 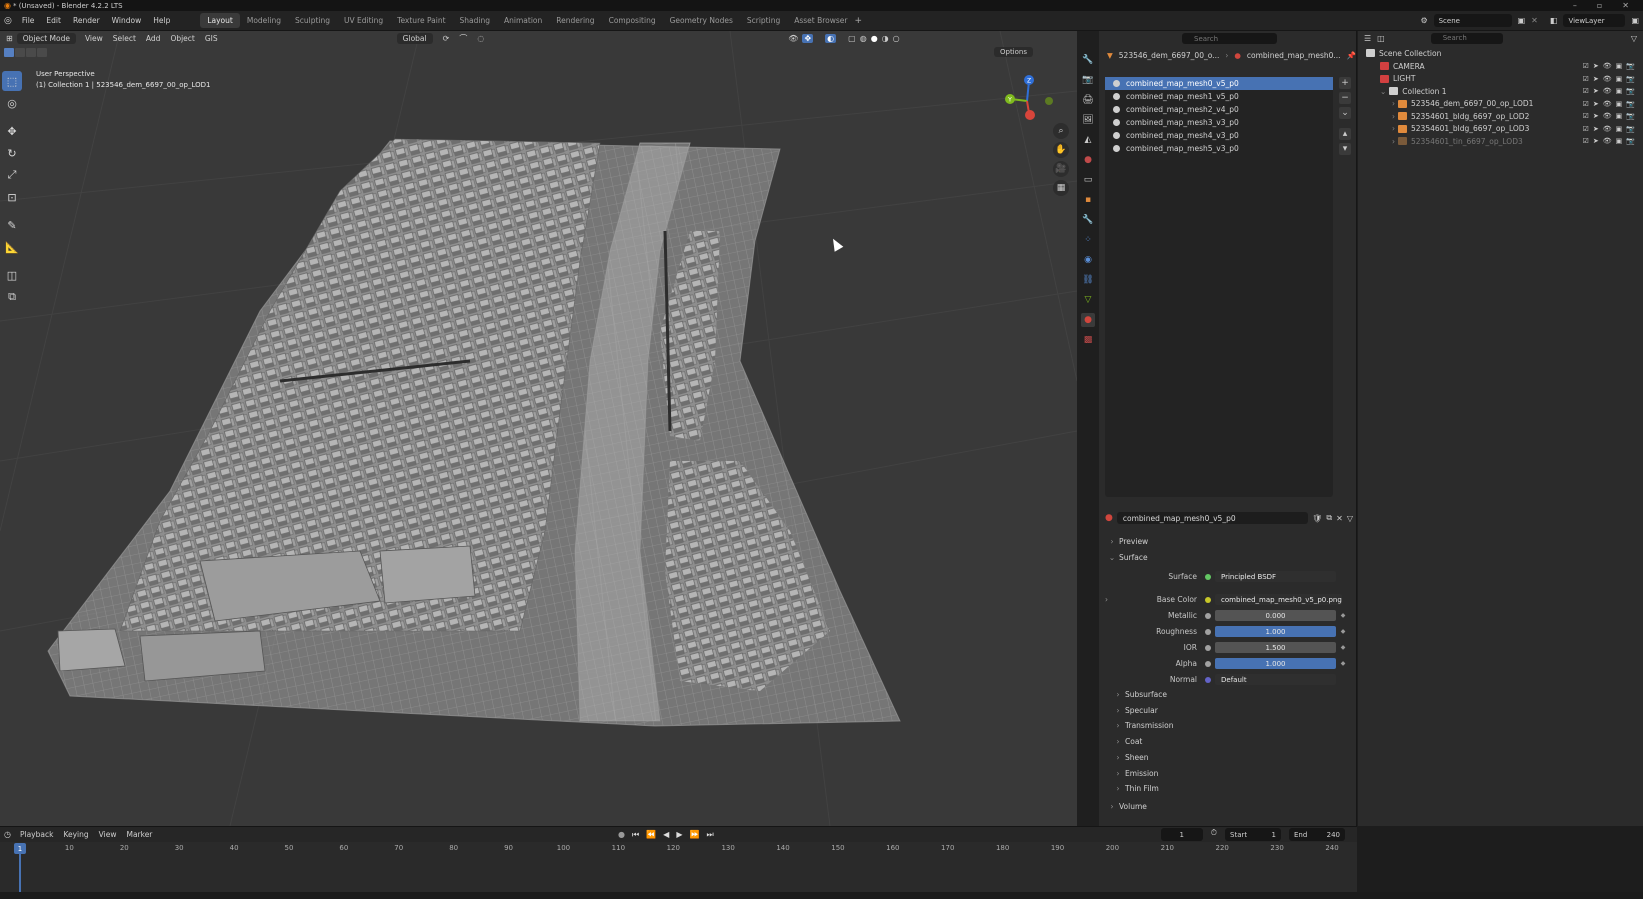 What do you see at coordinates (1219, 96) in the screenshot?
I see `material-slot: combined_map_mesh1_v5_p0` at bounding box center [1219, 96].